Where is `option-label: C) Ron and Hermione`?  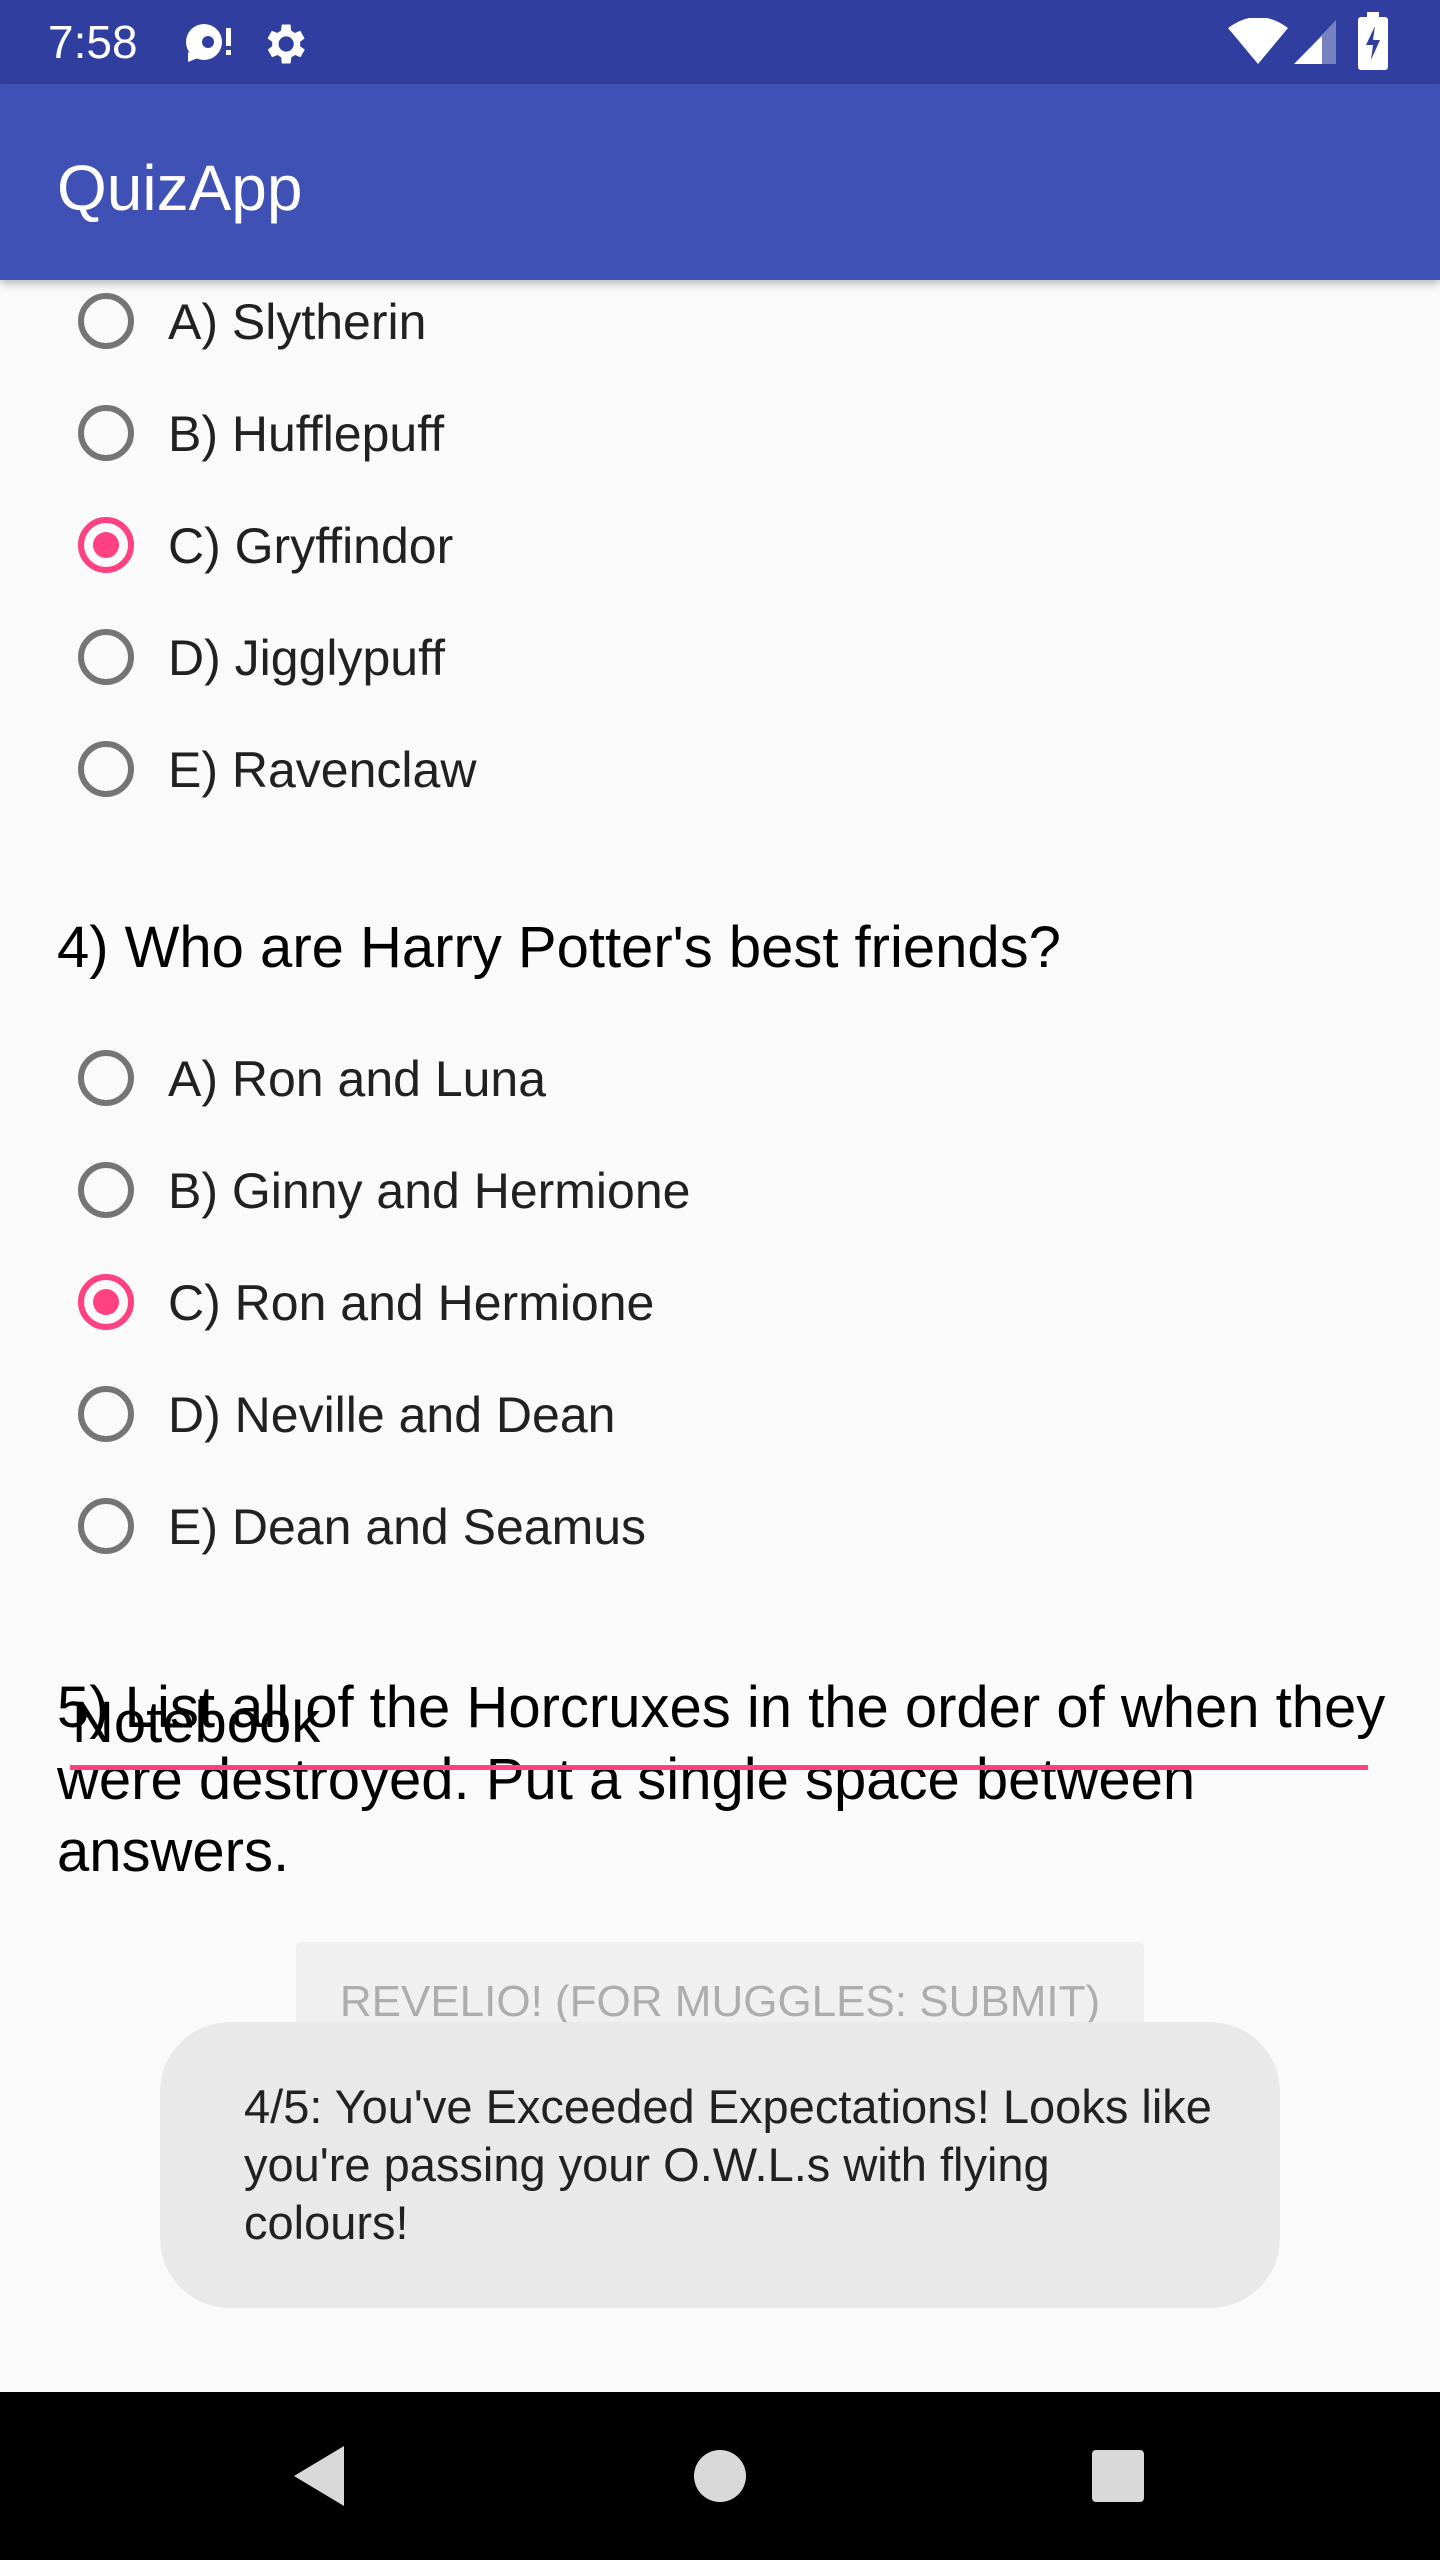 option-label: C) Ron and Hermione is located at coordinates (411, 1303).